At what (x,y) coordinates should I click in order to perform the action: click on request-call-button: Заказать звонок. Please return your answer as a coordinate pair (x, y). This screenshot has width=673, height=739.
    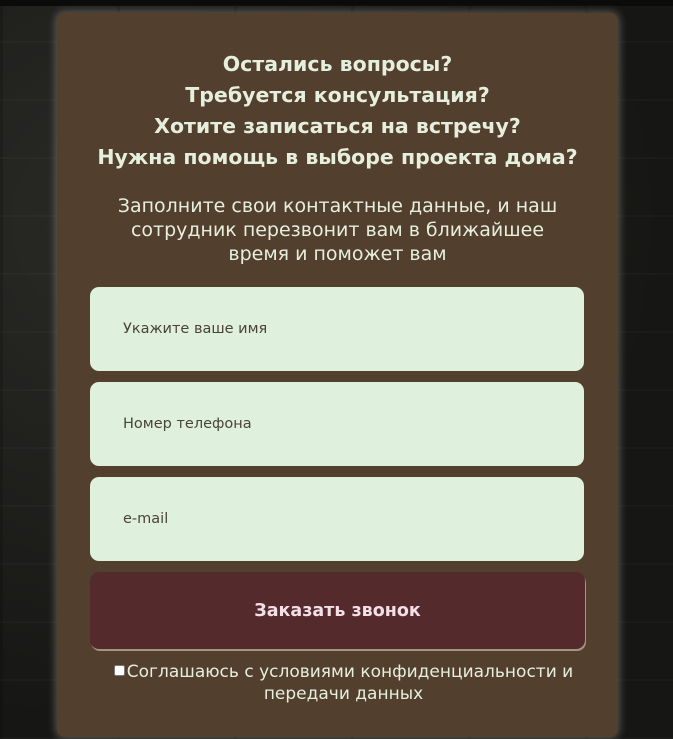
    Looking at the image, I should click on (337, 610).